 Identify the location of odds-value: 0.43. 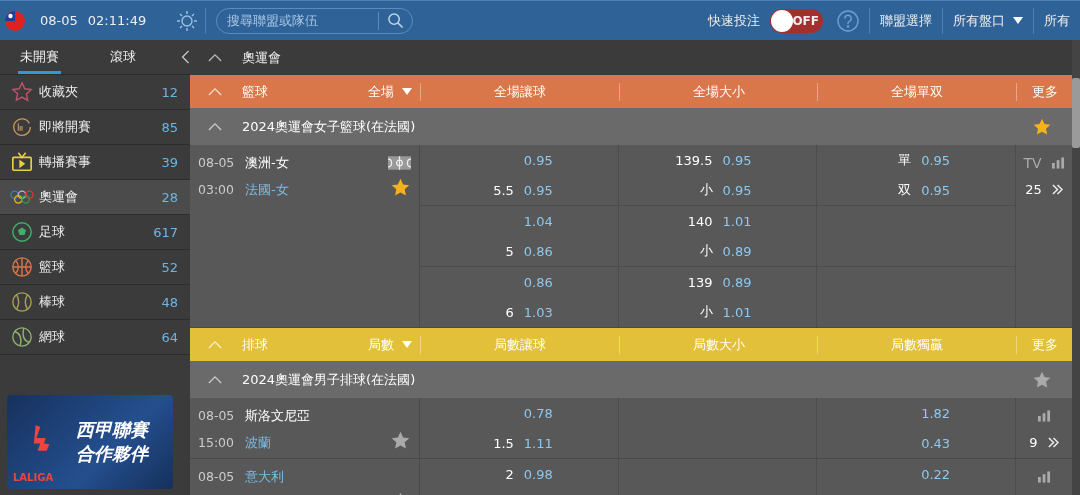
(936, 443).